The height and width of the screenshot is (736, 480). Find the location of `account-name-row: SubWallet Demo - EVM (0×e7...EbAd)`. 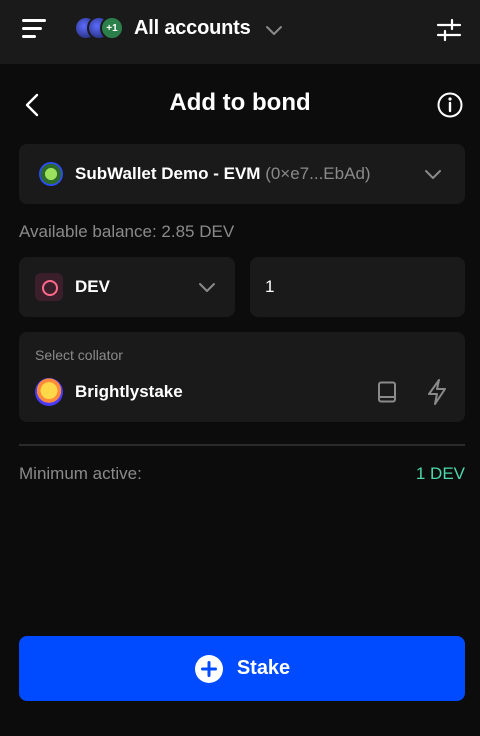

account-name-row: SubWallet Demo - EVM (0×e7...EbAd) is located at coordinates (223, 174).